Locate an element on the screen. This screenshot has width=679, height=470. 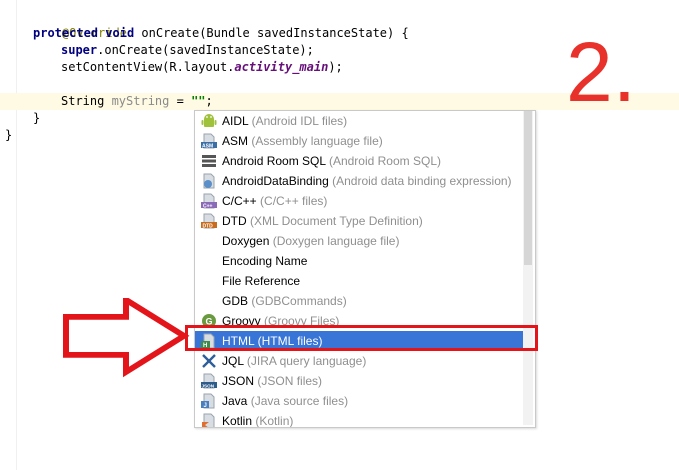
cpp-file-icon: C++ is located at coordinates (209, 201).